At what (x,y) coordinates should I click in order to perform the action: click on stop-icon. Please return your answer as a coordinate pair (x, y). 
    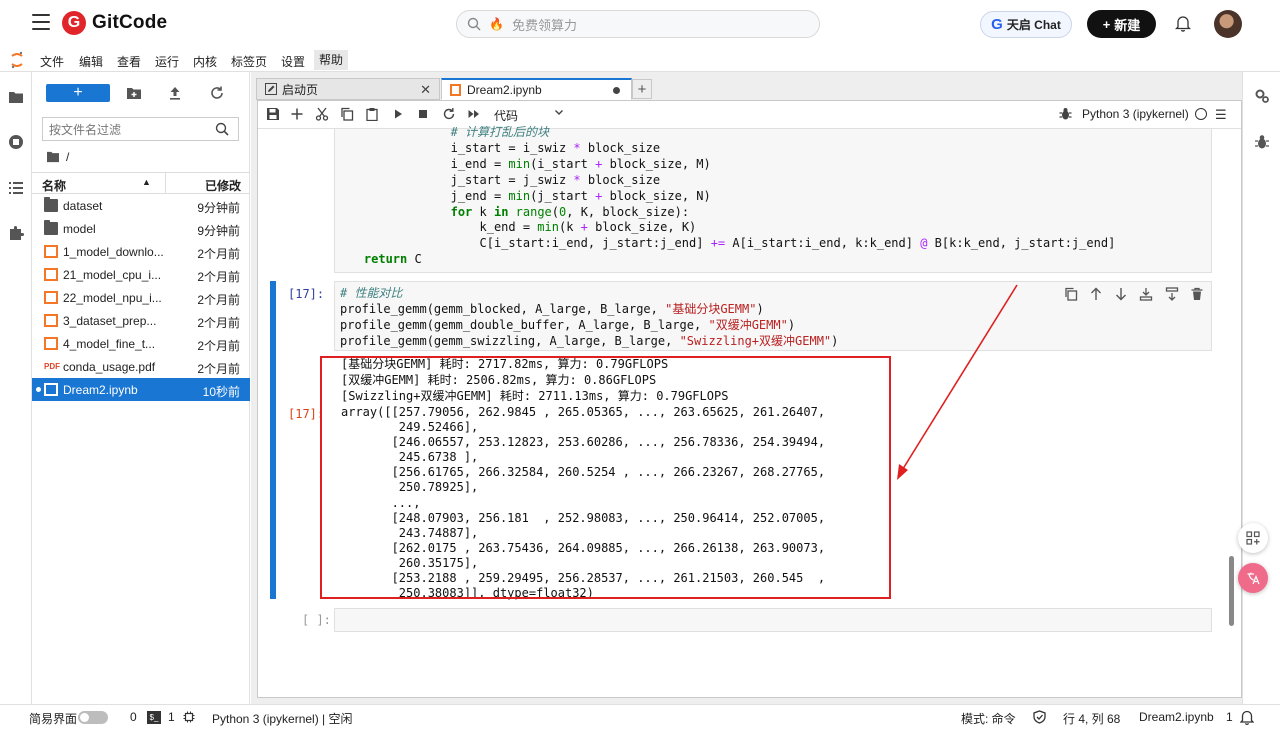
    Looking at the image, I should click on (423, 114).